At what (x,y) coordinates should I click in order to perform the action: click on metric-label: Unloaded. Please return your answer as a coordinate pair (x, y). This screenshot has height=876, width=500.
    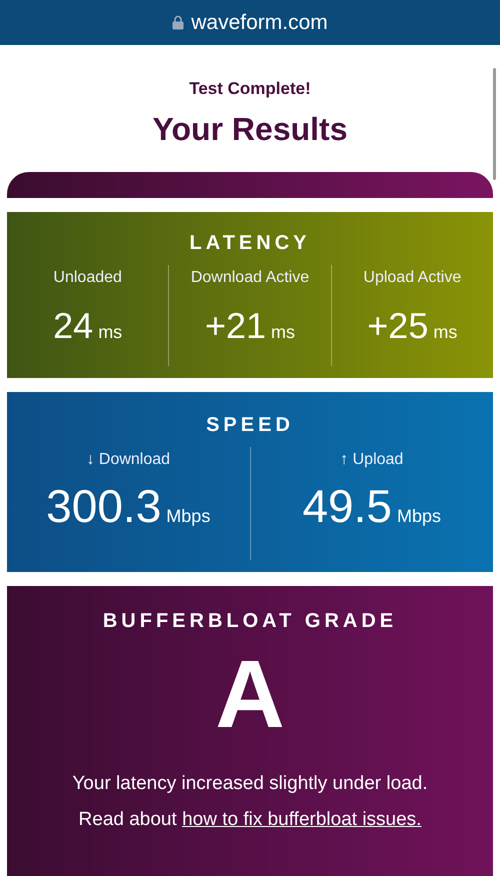
    Looking at the image, I should click on (87, 278).